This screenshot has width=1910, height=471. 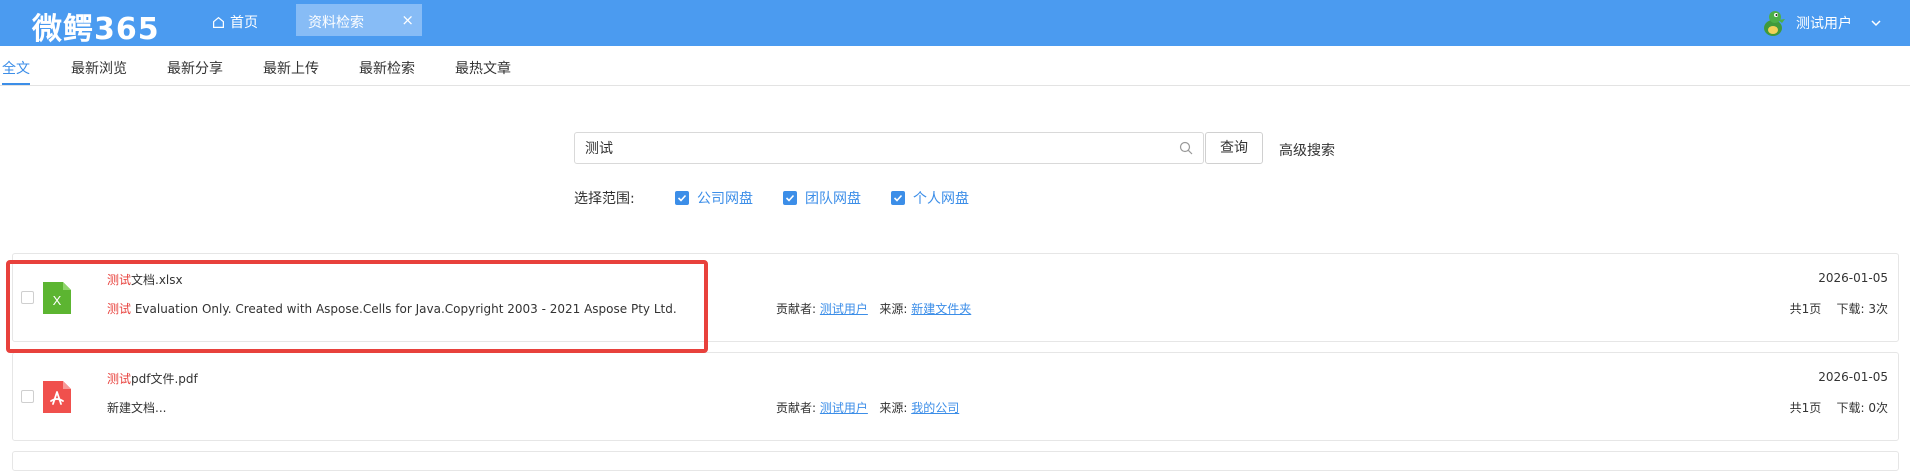 I want to click on tab-recent-views: 最新浏览, so click(x=99, y=68).